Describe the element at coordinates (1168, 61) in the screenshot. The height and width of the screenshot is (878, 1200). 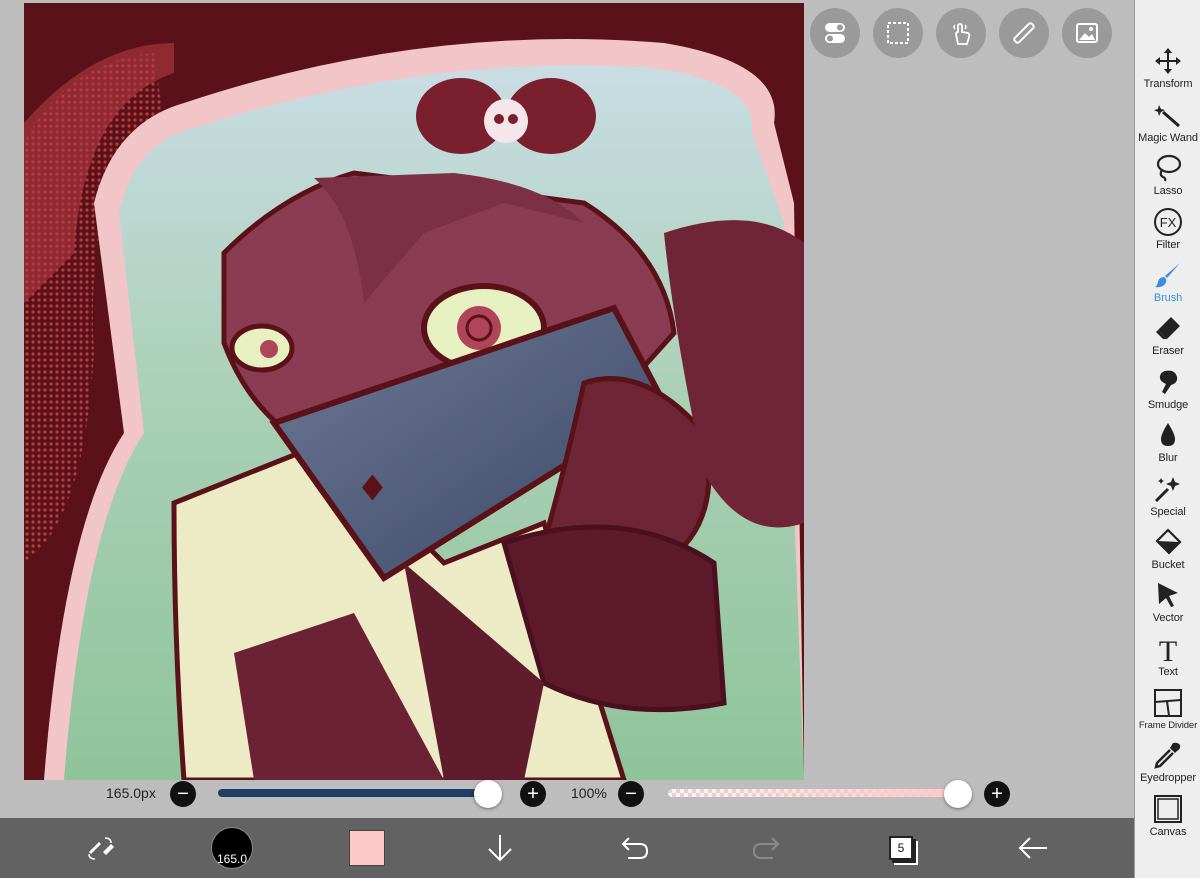
I see `move-icon` at that location.